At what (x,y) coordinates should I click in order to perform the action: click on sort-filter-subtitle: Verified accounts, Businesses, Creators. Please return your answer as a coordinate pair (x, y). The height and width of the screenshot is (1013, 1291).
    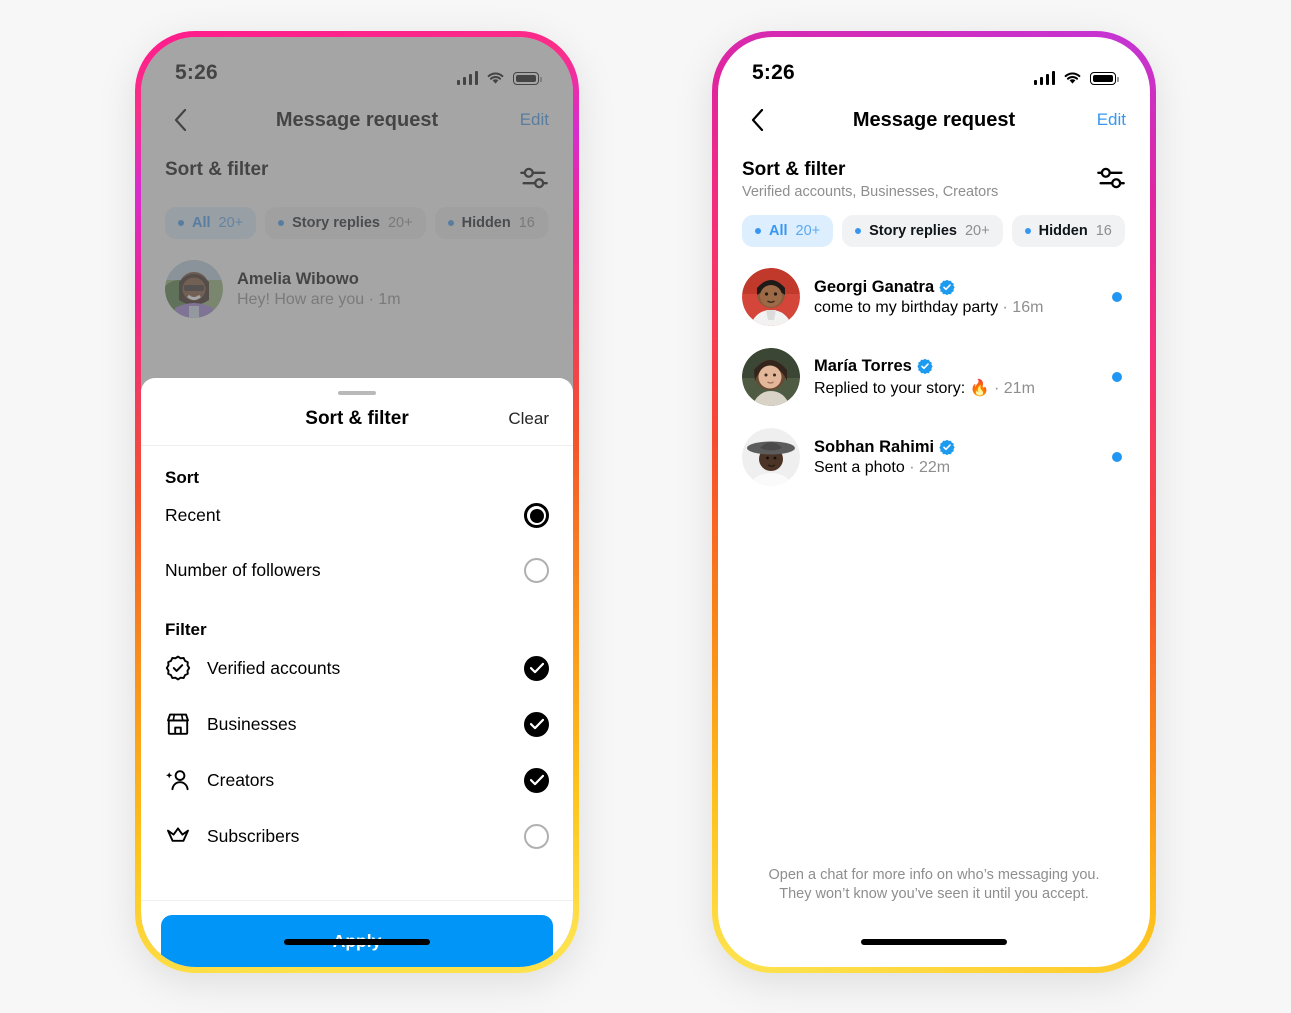
    Looking at the image, I should click on (870, 191).